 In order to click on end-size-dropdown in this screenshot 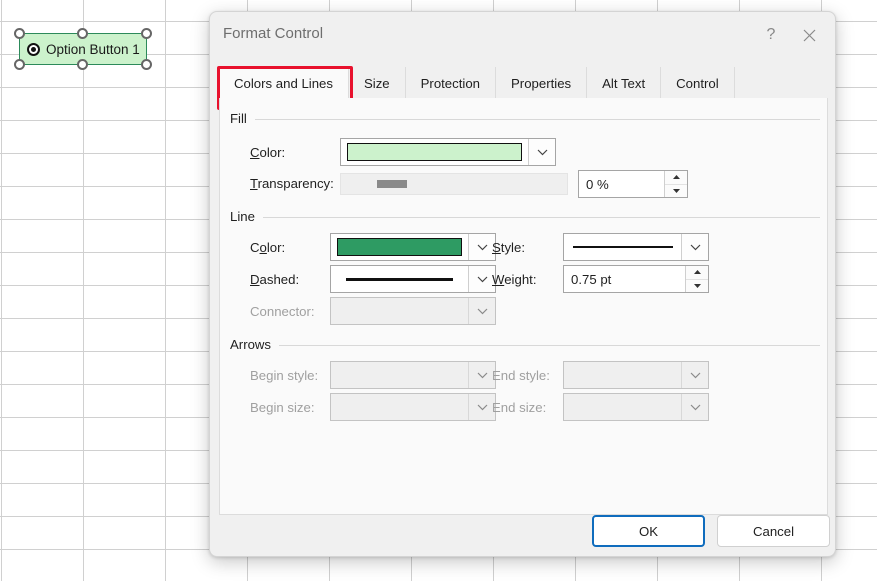, I will do `click(636, 407)`.